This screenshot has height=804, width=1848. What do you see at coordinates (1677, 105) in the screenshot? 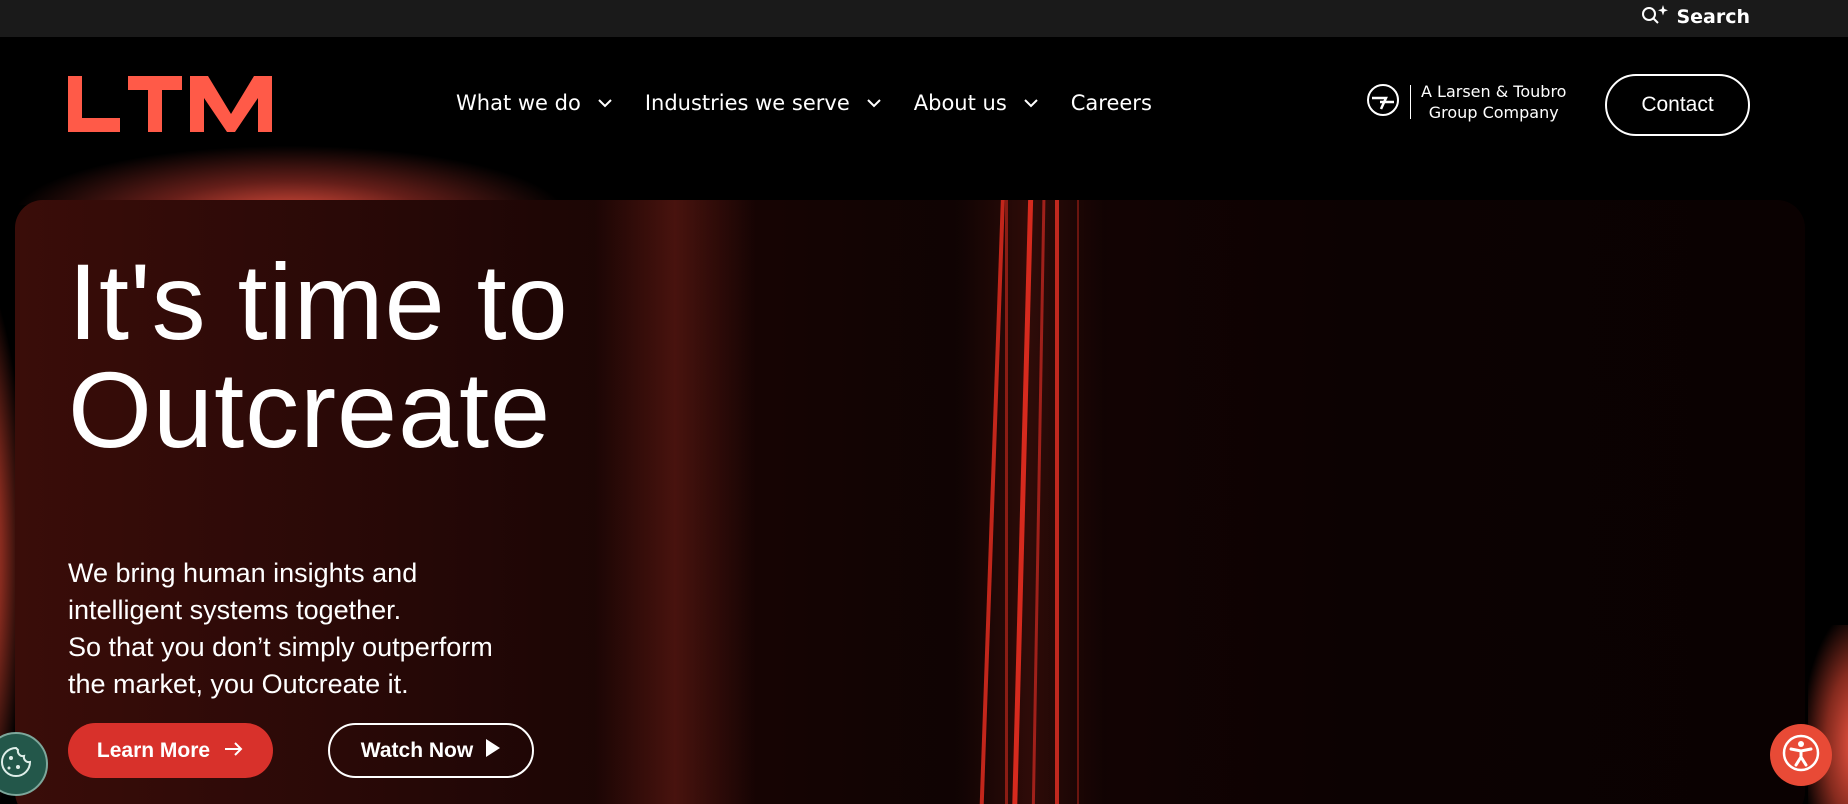
I see `contact-button: Contact` at bounding box center [1677, 105].